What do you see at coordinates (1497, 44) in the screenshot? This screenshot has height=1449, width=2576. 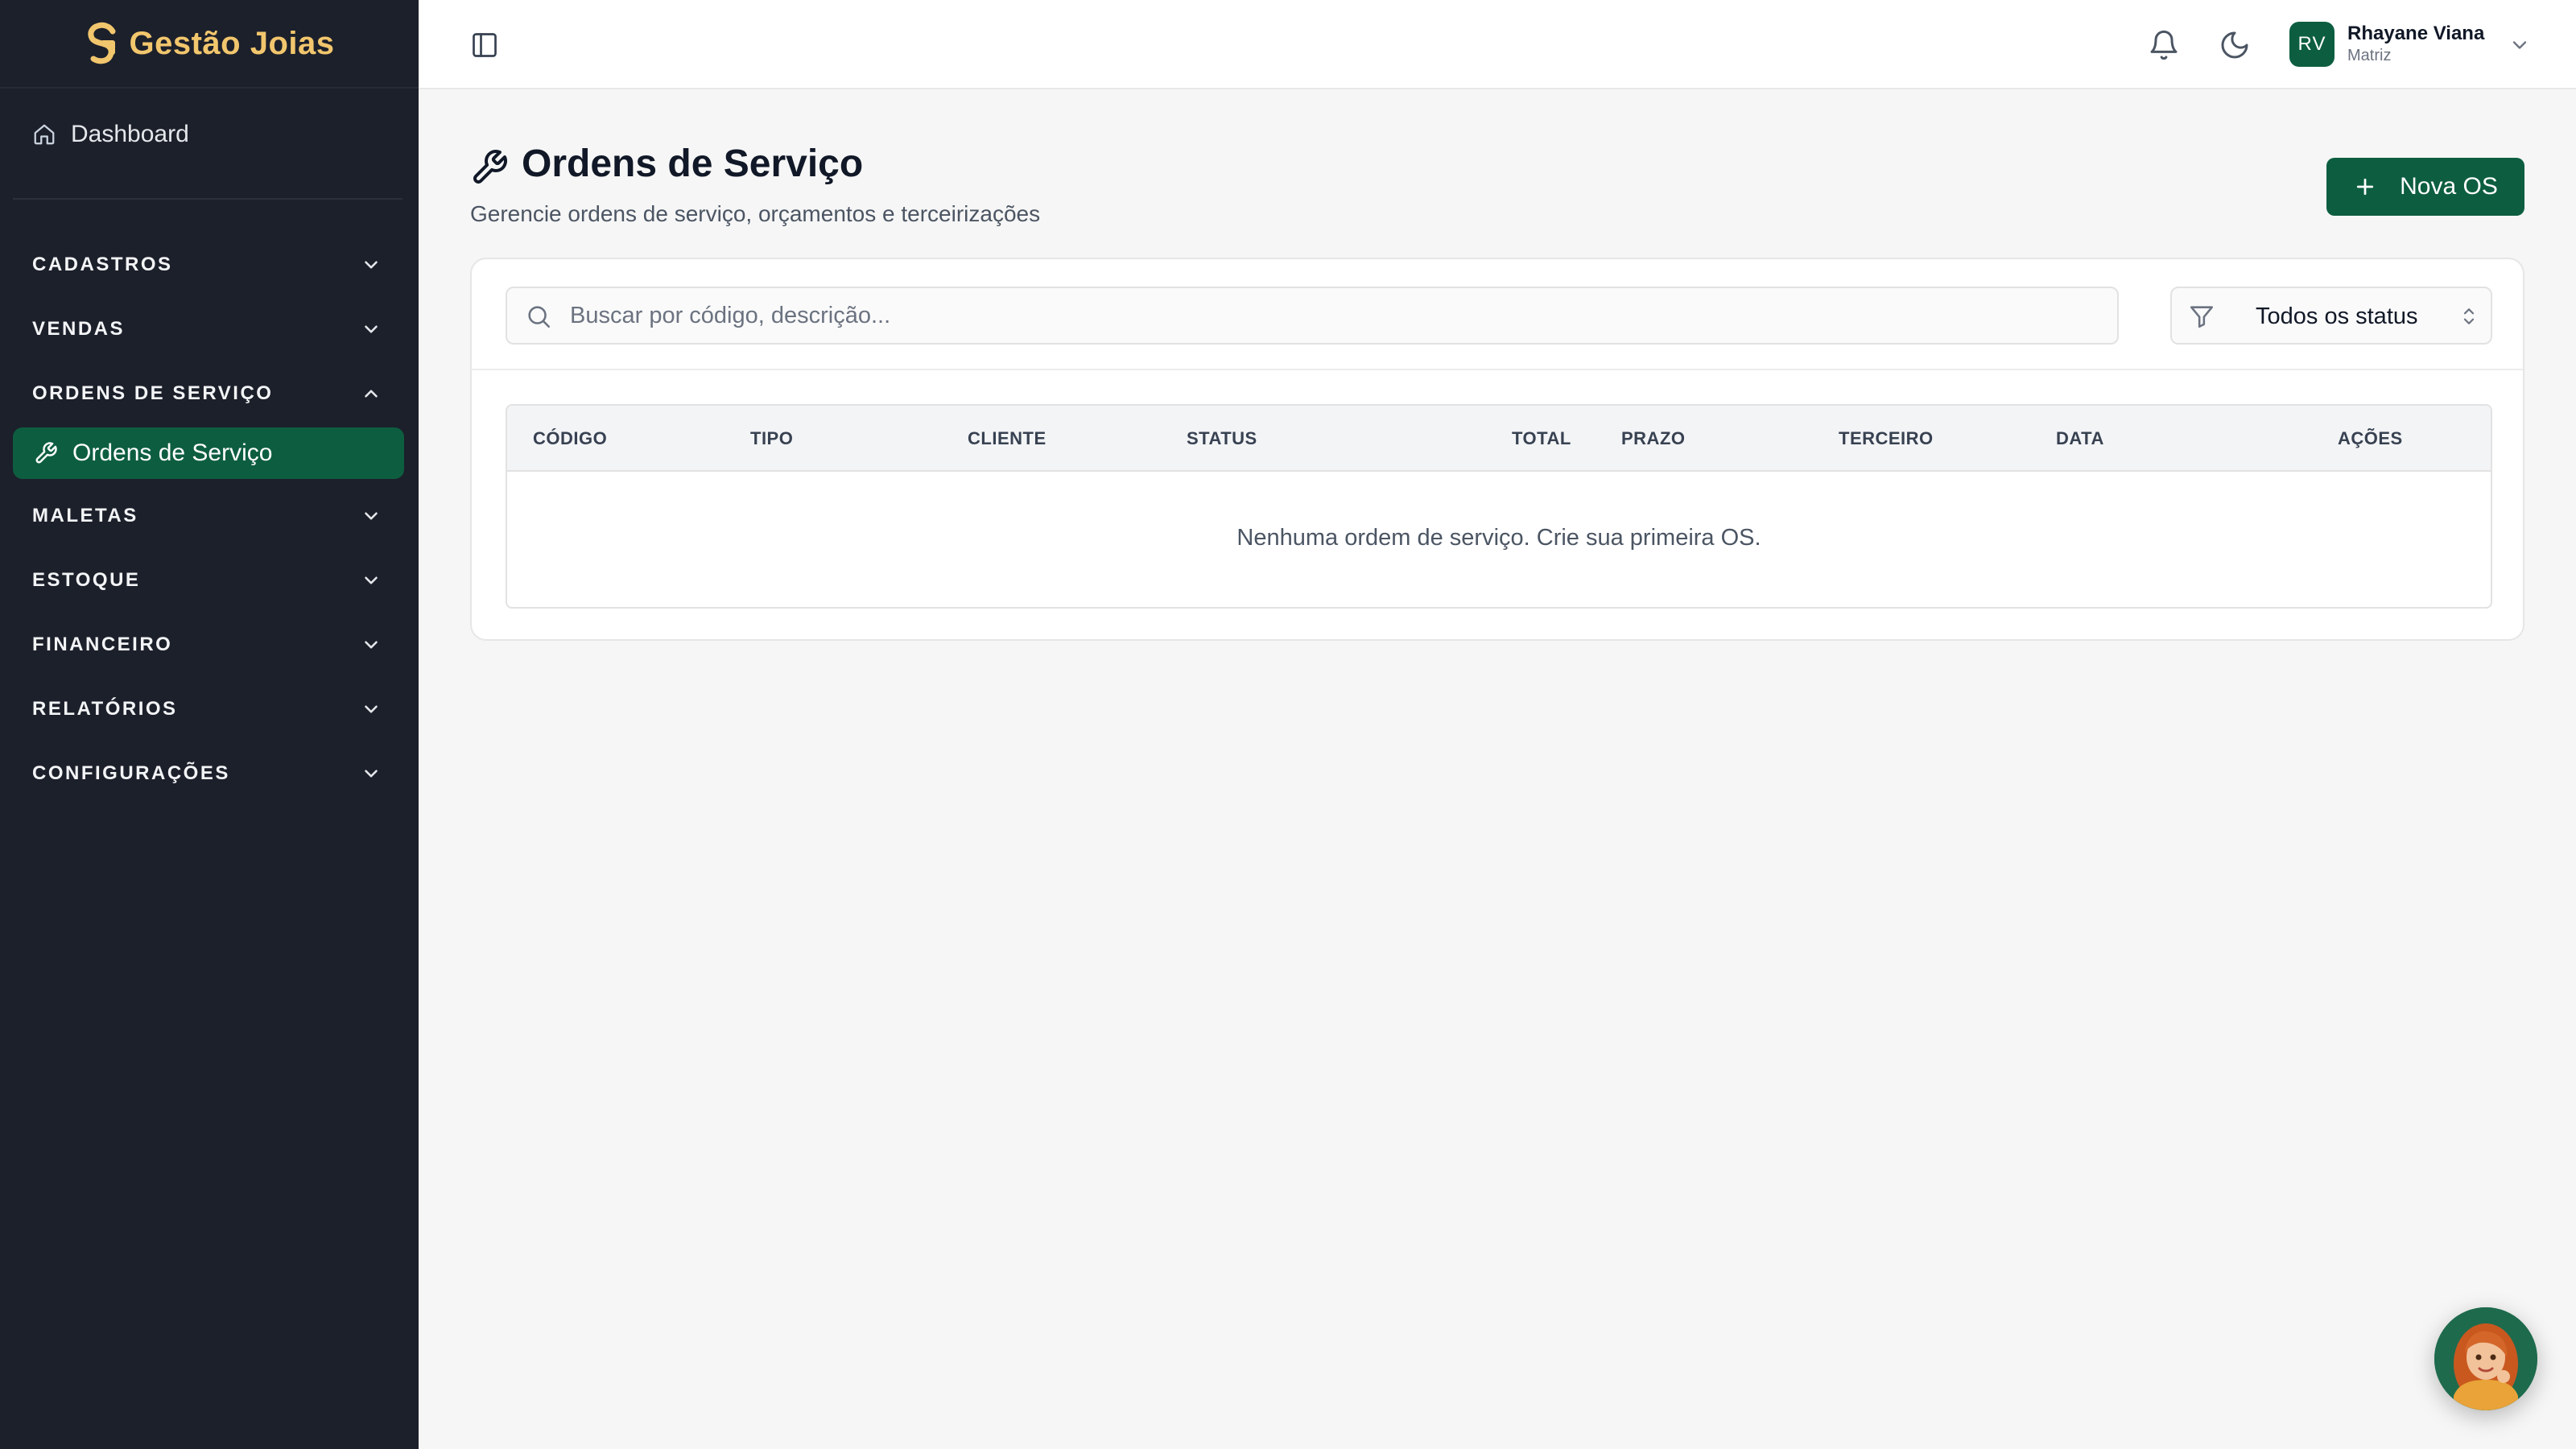 I see `topbar: RV Rhayane Viana Matriz` at bounding box center [1497, 44].